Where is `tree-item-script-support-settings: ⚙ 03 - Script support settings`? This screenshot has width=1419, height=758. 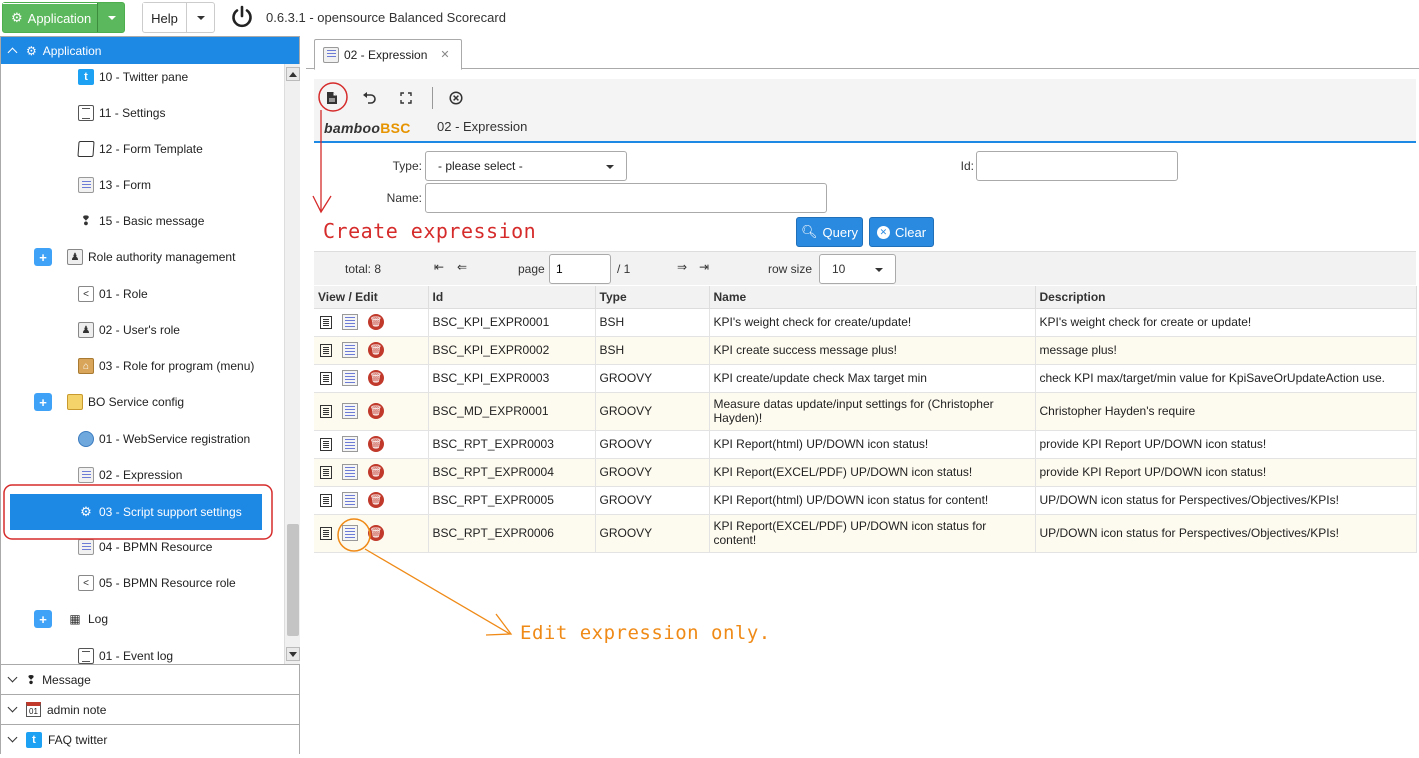
tree-item-script-support-settings: ⚙ 03 - Script support settings is located at coordinates (136, 512).